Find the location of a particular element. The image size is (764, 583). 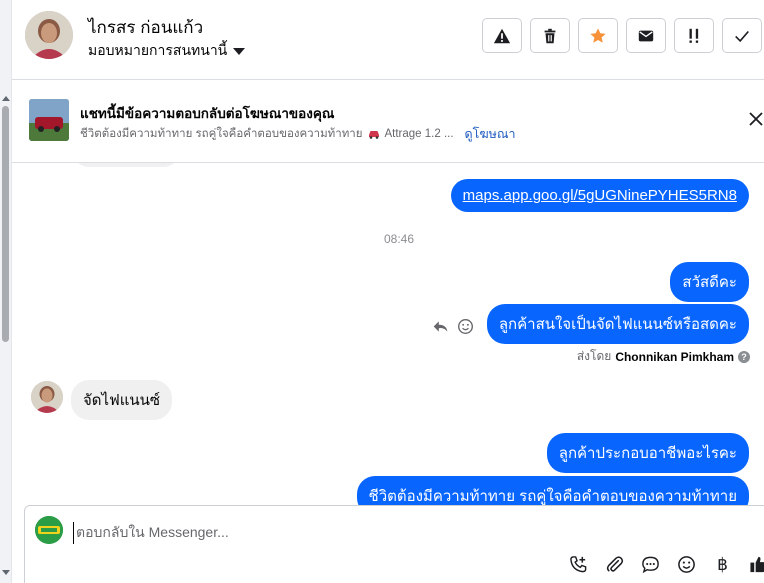

sent-by-prefix: ส่งโดย is located at coordinates (594, 356).